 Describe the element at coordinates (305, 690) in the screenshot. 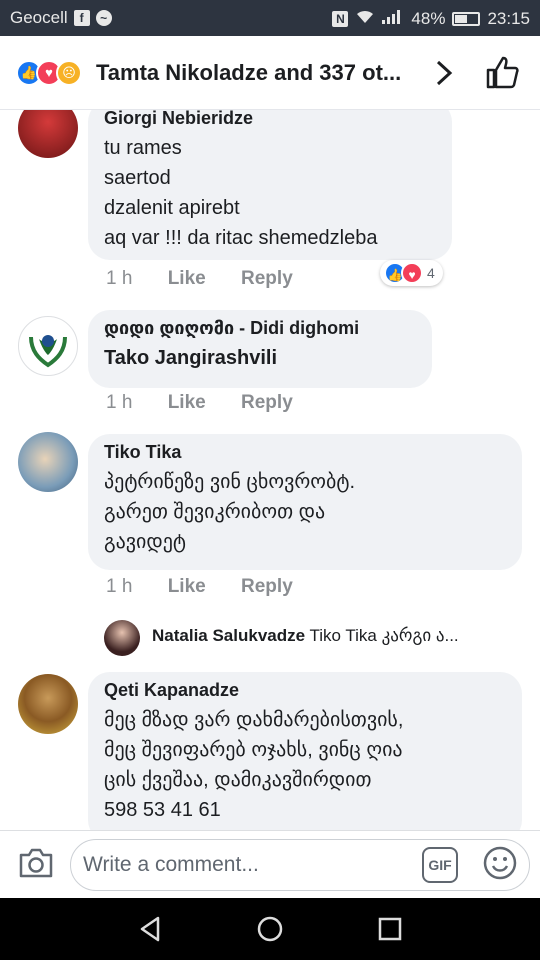

I see `comment-author: Qeti Kapanadze` at that location.